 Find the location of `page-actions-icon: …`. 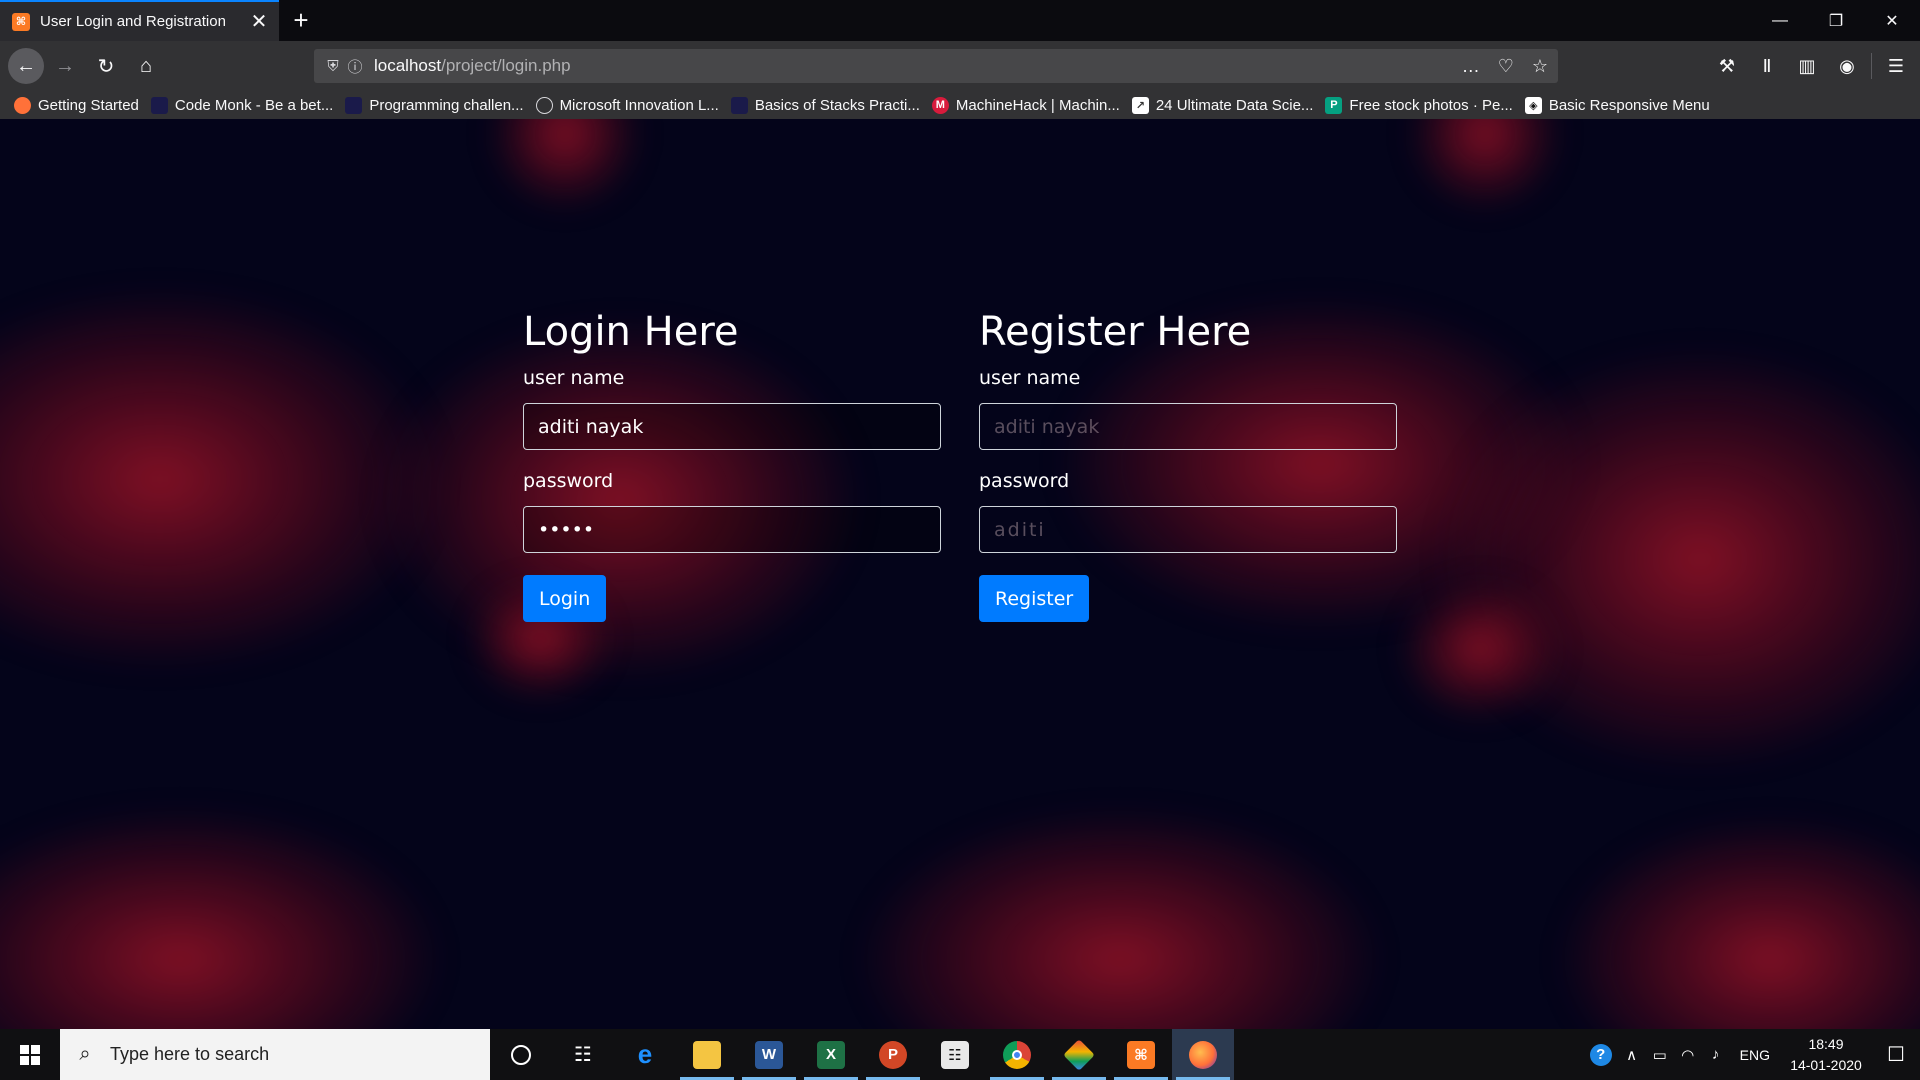

page-actions-icon: … is located at coordinates (1471, 66).